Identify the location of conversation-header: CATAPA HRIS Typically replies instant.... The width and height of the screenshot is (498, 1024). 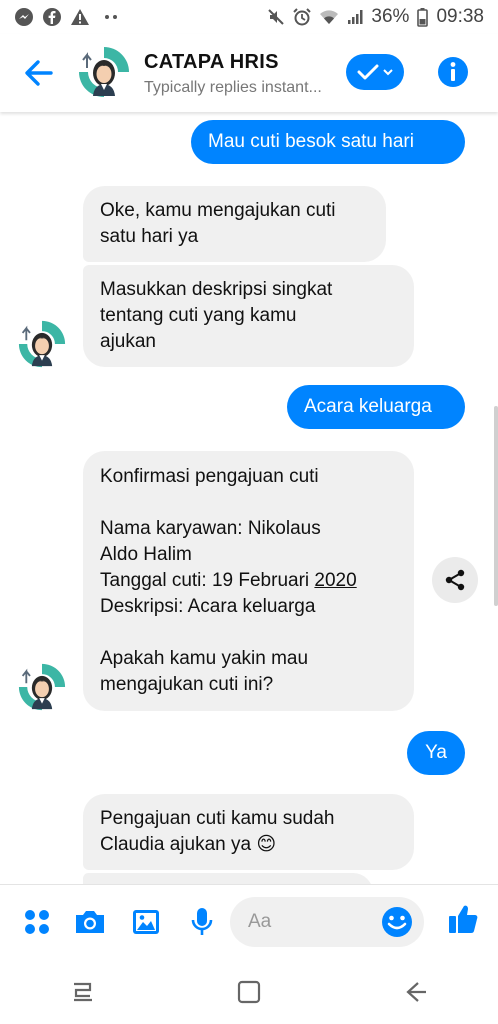
(249, 73).